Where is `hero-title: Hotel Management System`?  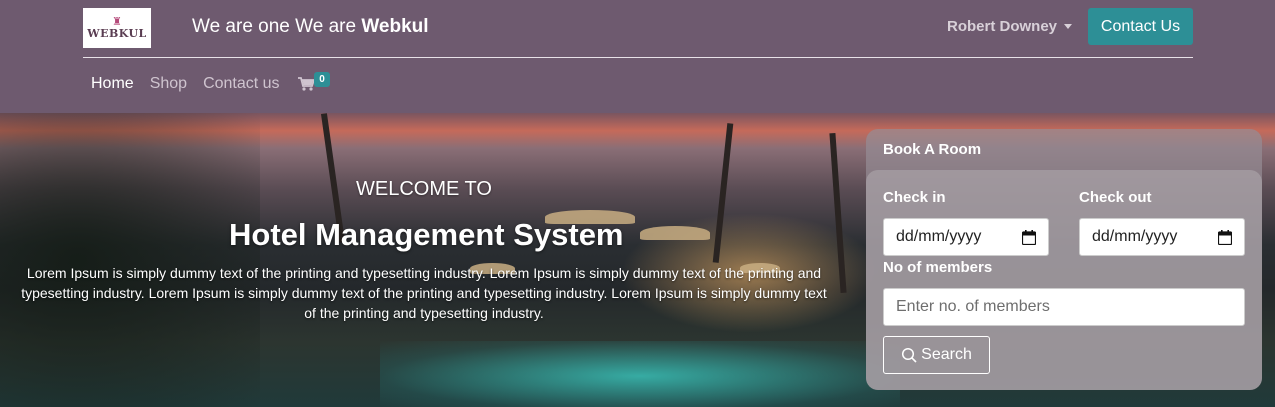 hero-title: Hotel Management System is located at coordinates (426, 234).